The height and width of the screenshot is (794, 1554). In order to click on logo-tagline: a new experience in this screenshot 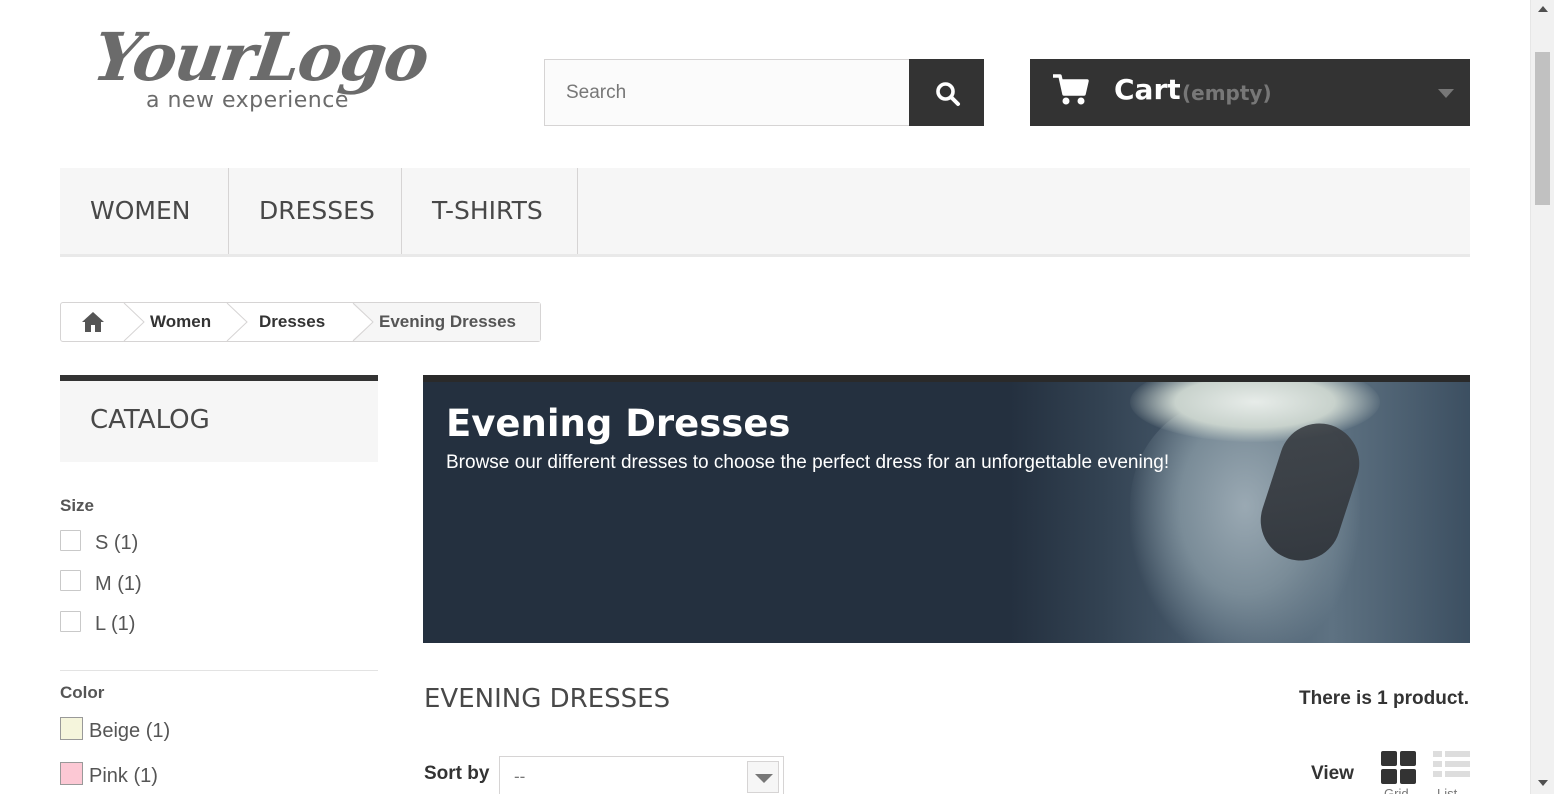, I will do `click(247, 100)`.